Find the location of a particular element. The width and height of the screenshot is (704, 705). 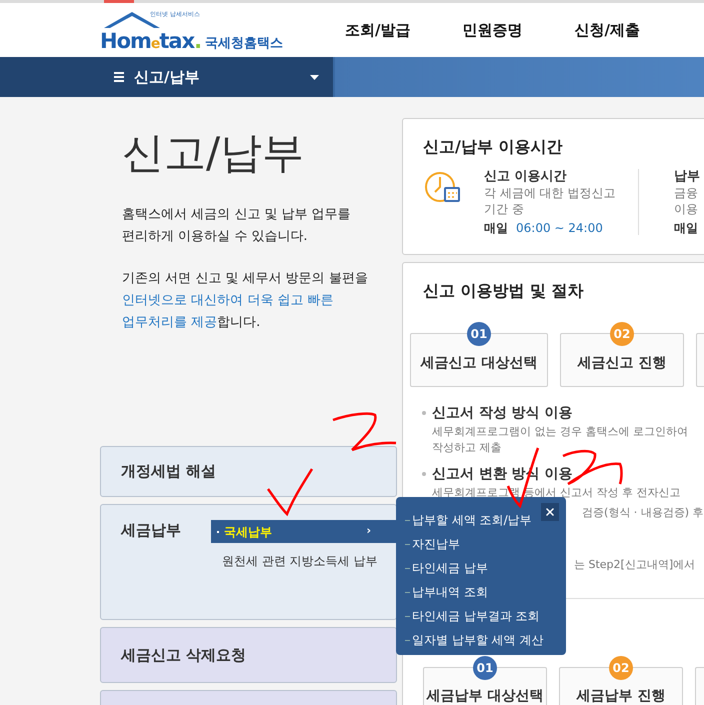

card-title: 신고/납부 이용시간 is located at coordinates (493, 147).